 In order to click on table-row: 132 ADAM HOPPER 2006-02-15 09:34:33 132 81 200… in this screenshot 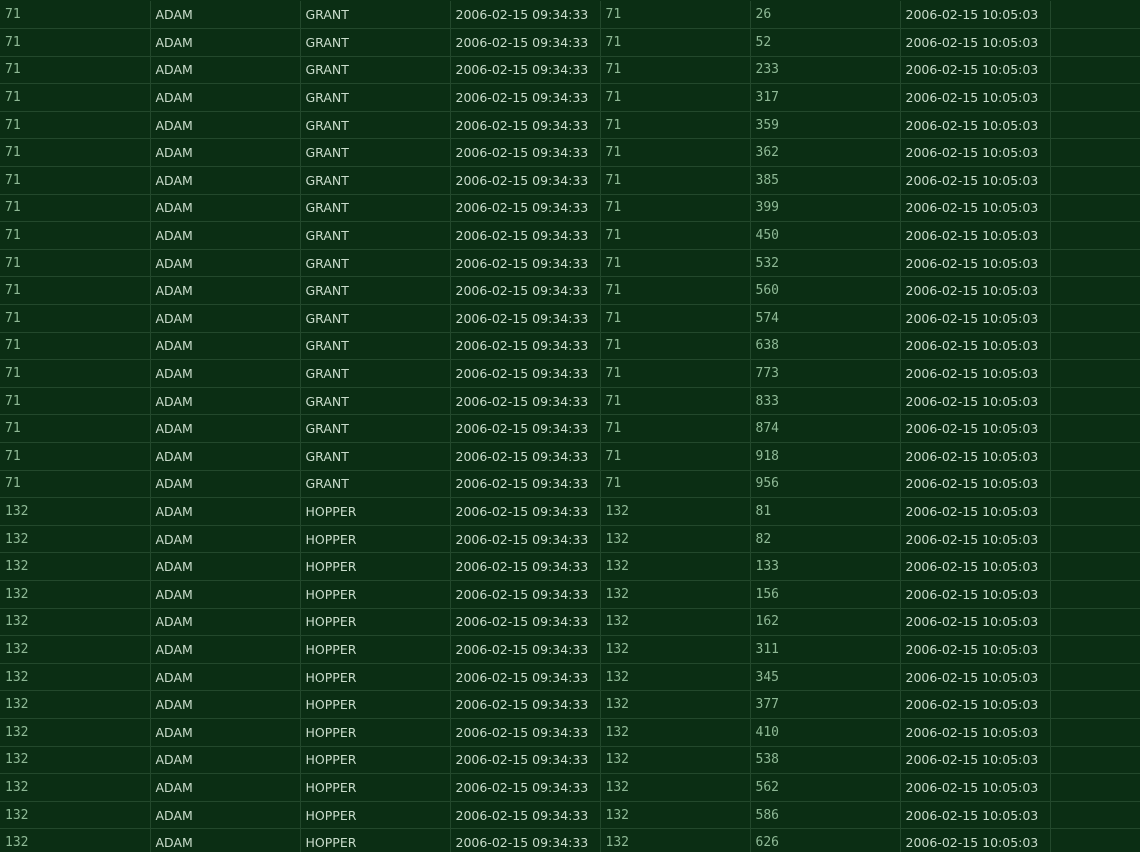, I will do `click(570, 511)`.